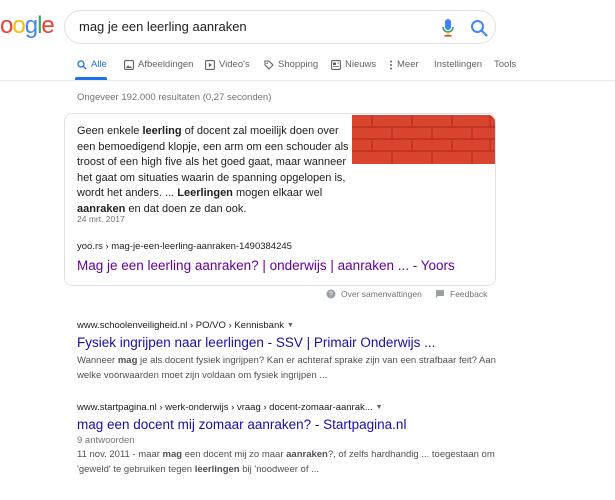 This screenshot has width=615, height=500. What do you see at coordinates (97, 360) in the screenshot?
I see `result-desc-segment: Wanneer` at bounding box center [97, 360].